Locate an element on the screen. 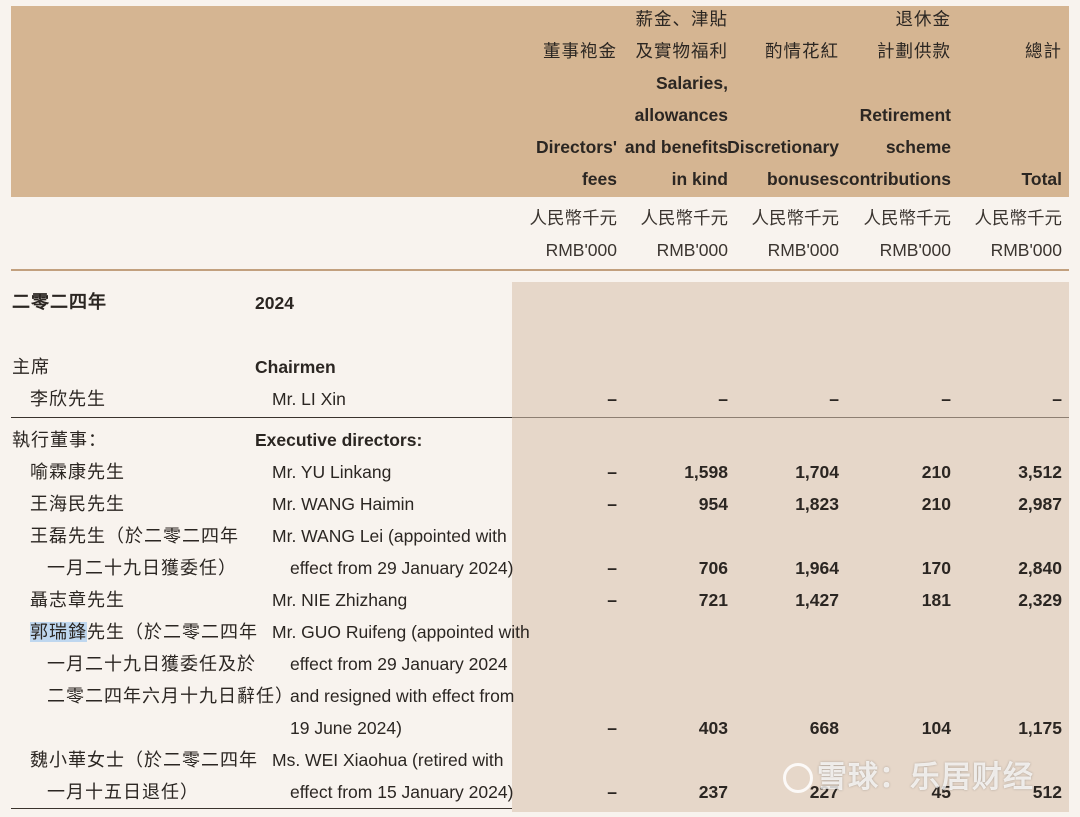 This screenshot has width=1080, height=817. row-value: 181 is located at coordinates (936, 600).